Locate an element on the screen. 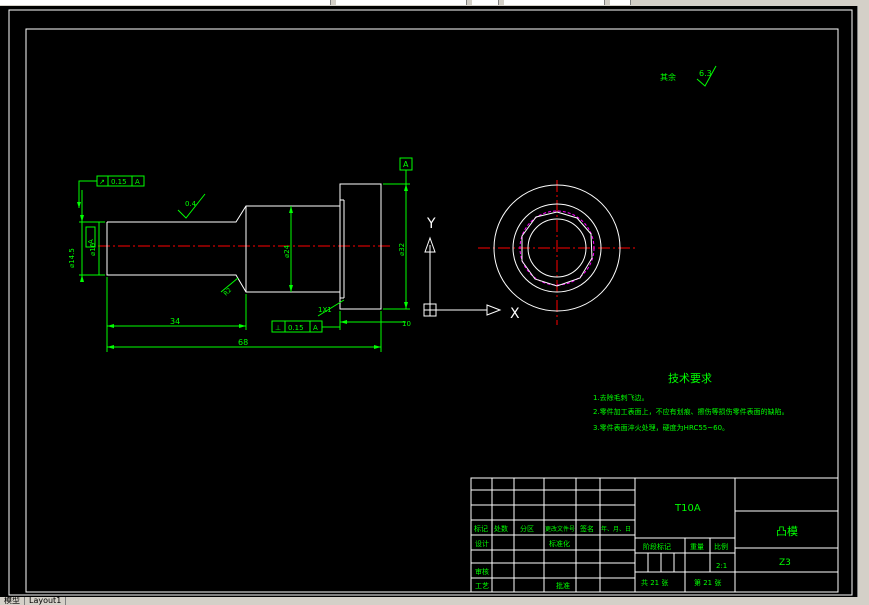 Image resolution: width=869 pixels, height=605 pixels. title-sheet-total: 共 21 张 is located at coordinates (654, 582).